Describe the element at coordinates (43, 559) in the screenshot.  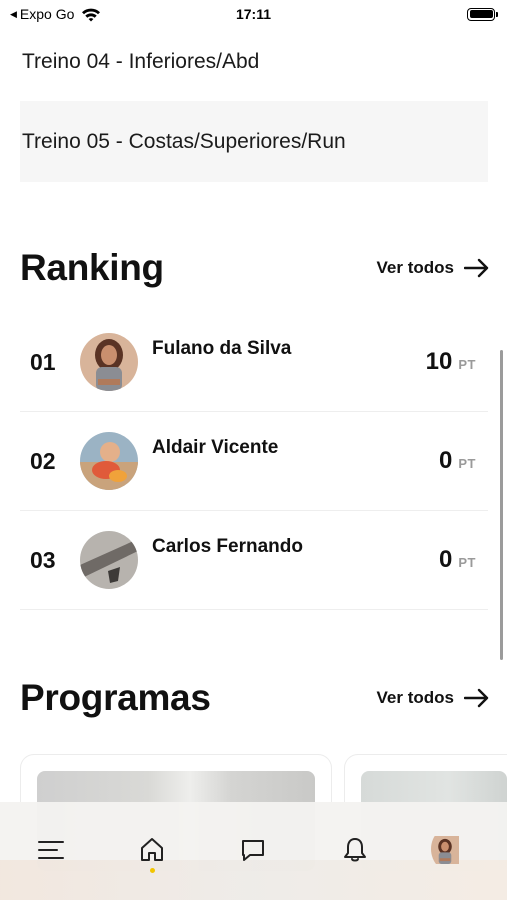
I see `rank-position: 03` at that location.